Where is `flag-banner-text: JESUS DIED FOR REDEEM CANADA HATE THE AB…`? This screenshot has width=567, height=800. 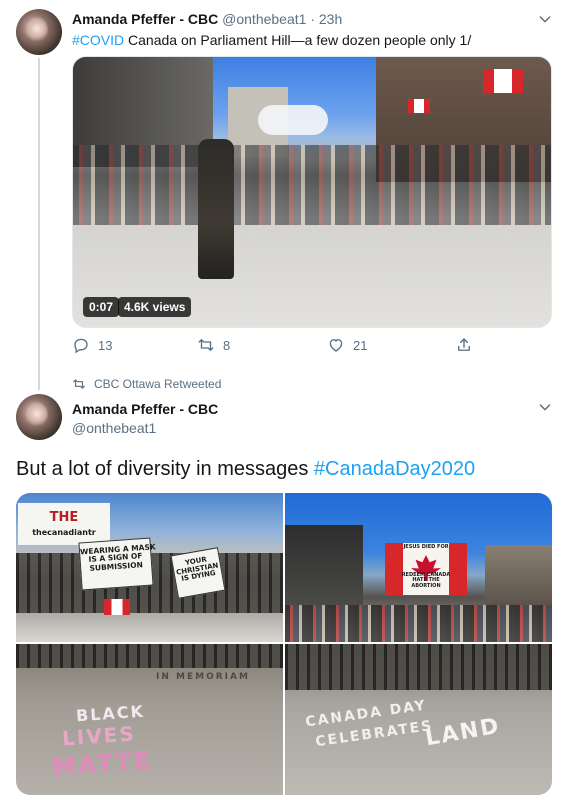
flag-banner-text: JESUS DIED FOR REDEEM CANADA HATE THE AB… is located at coordinates (426, 569).